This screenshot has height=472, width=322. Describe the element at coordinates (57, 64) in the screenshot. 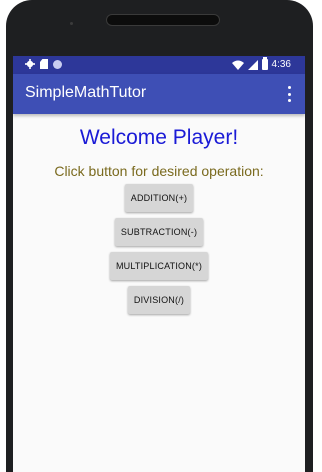

I see `sync-icon` at that location.